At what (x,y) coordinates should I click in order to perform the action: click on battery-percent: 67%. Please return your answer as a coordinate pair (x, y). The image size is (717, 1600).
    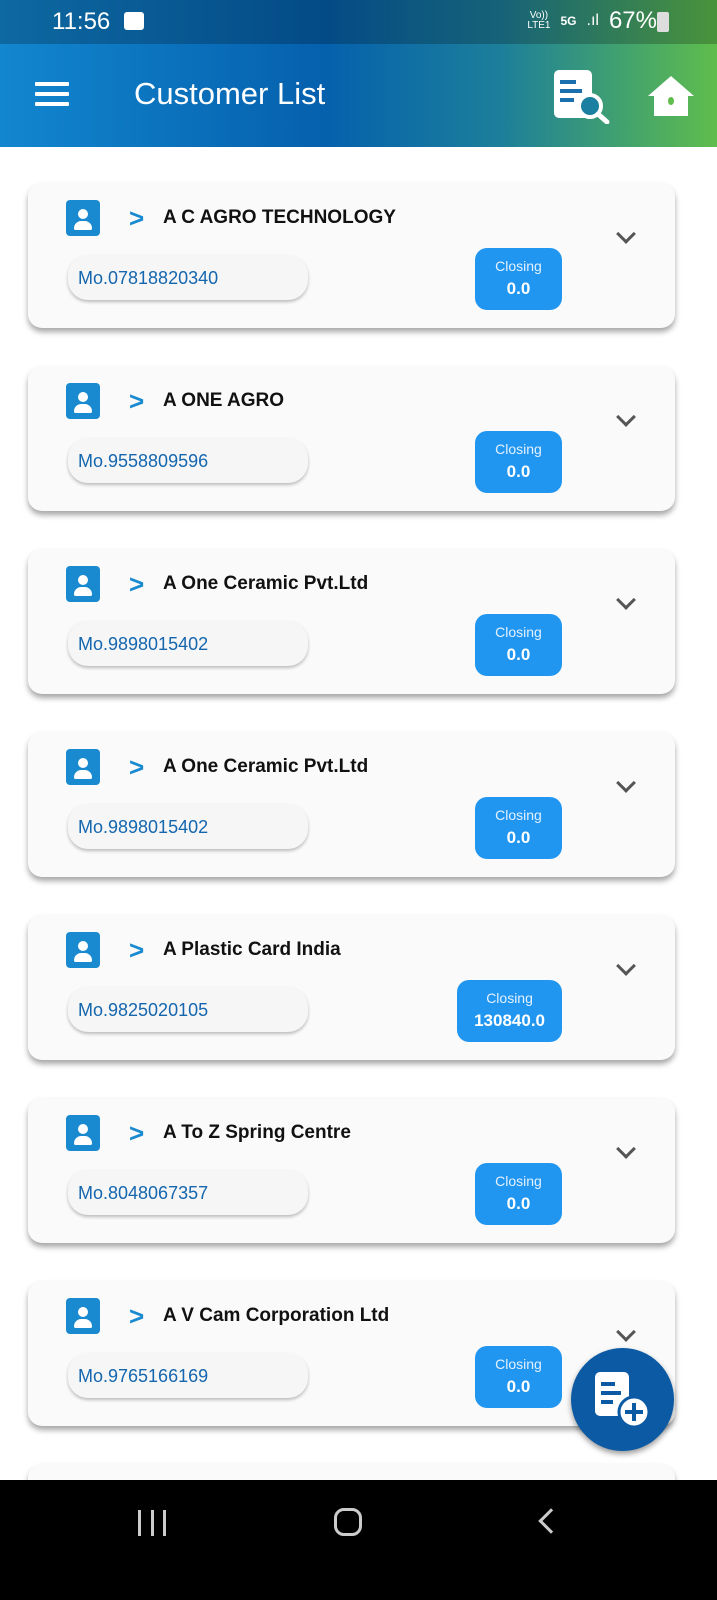
    Looking at the image, I should click on (632, 20).